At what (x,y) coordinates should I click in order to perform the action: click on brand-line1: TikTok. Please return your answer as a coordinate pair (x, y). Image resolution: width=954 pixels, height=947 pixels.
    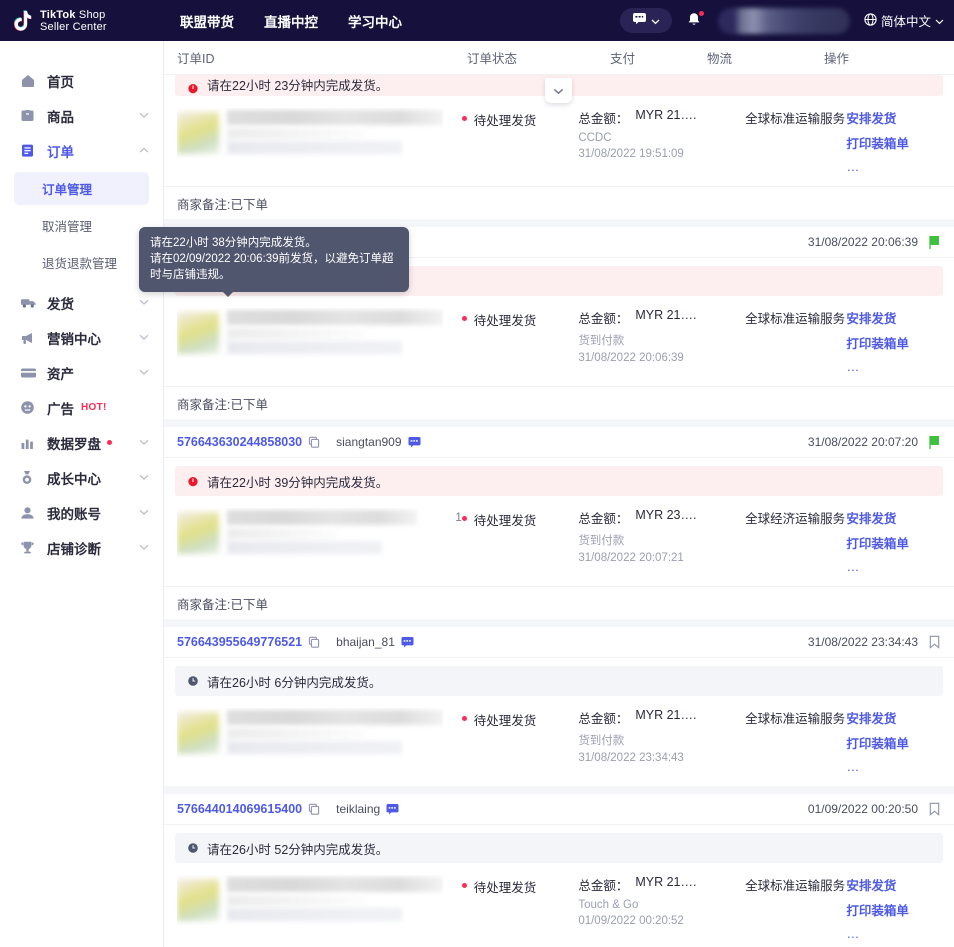
    Looking at the image, I should click on (58, 14).